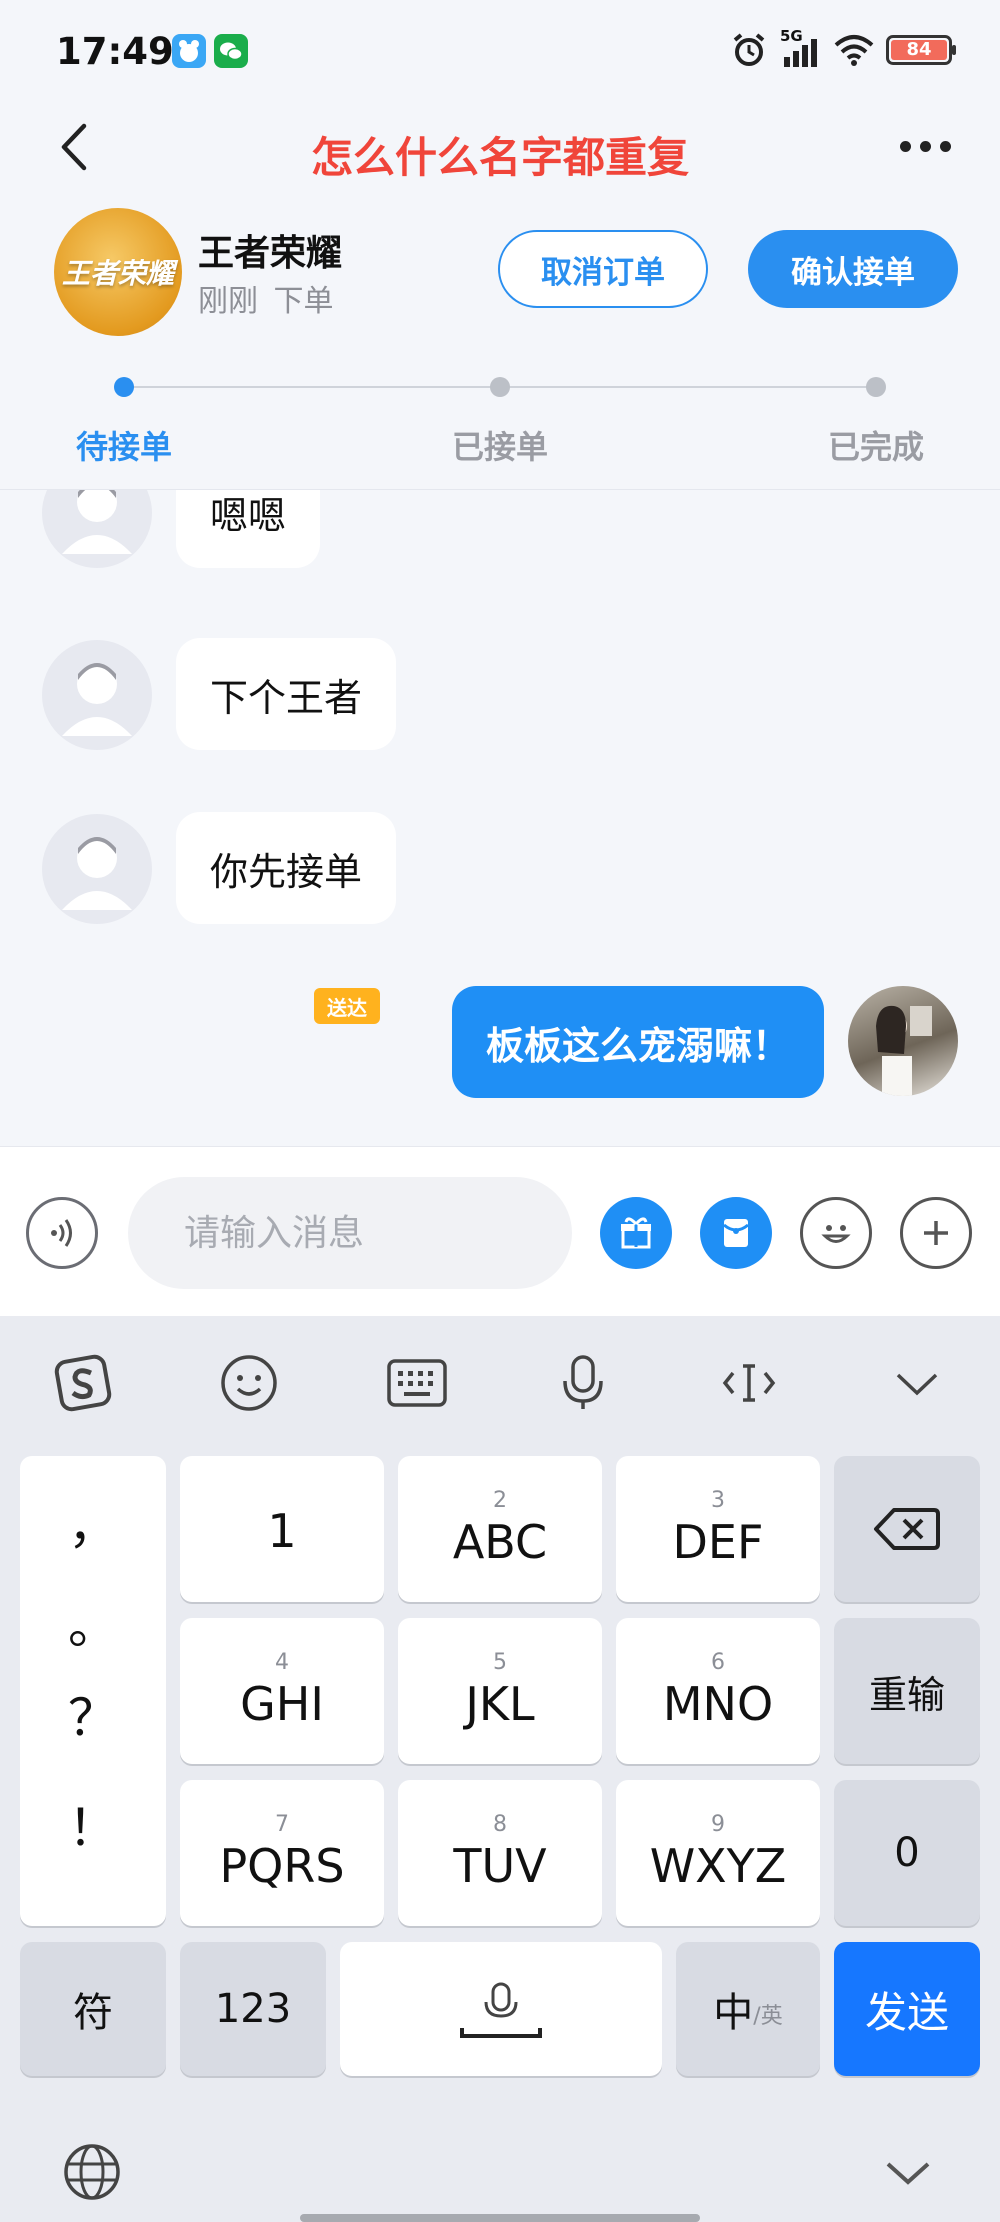 Image resolution: width=1000 pixels, height=2222 pixels. Describe the element at coordinates (499, 157) in the screenshot. I see `page-title: 怎么什么名字都重复` at that location.